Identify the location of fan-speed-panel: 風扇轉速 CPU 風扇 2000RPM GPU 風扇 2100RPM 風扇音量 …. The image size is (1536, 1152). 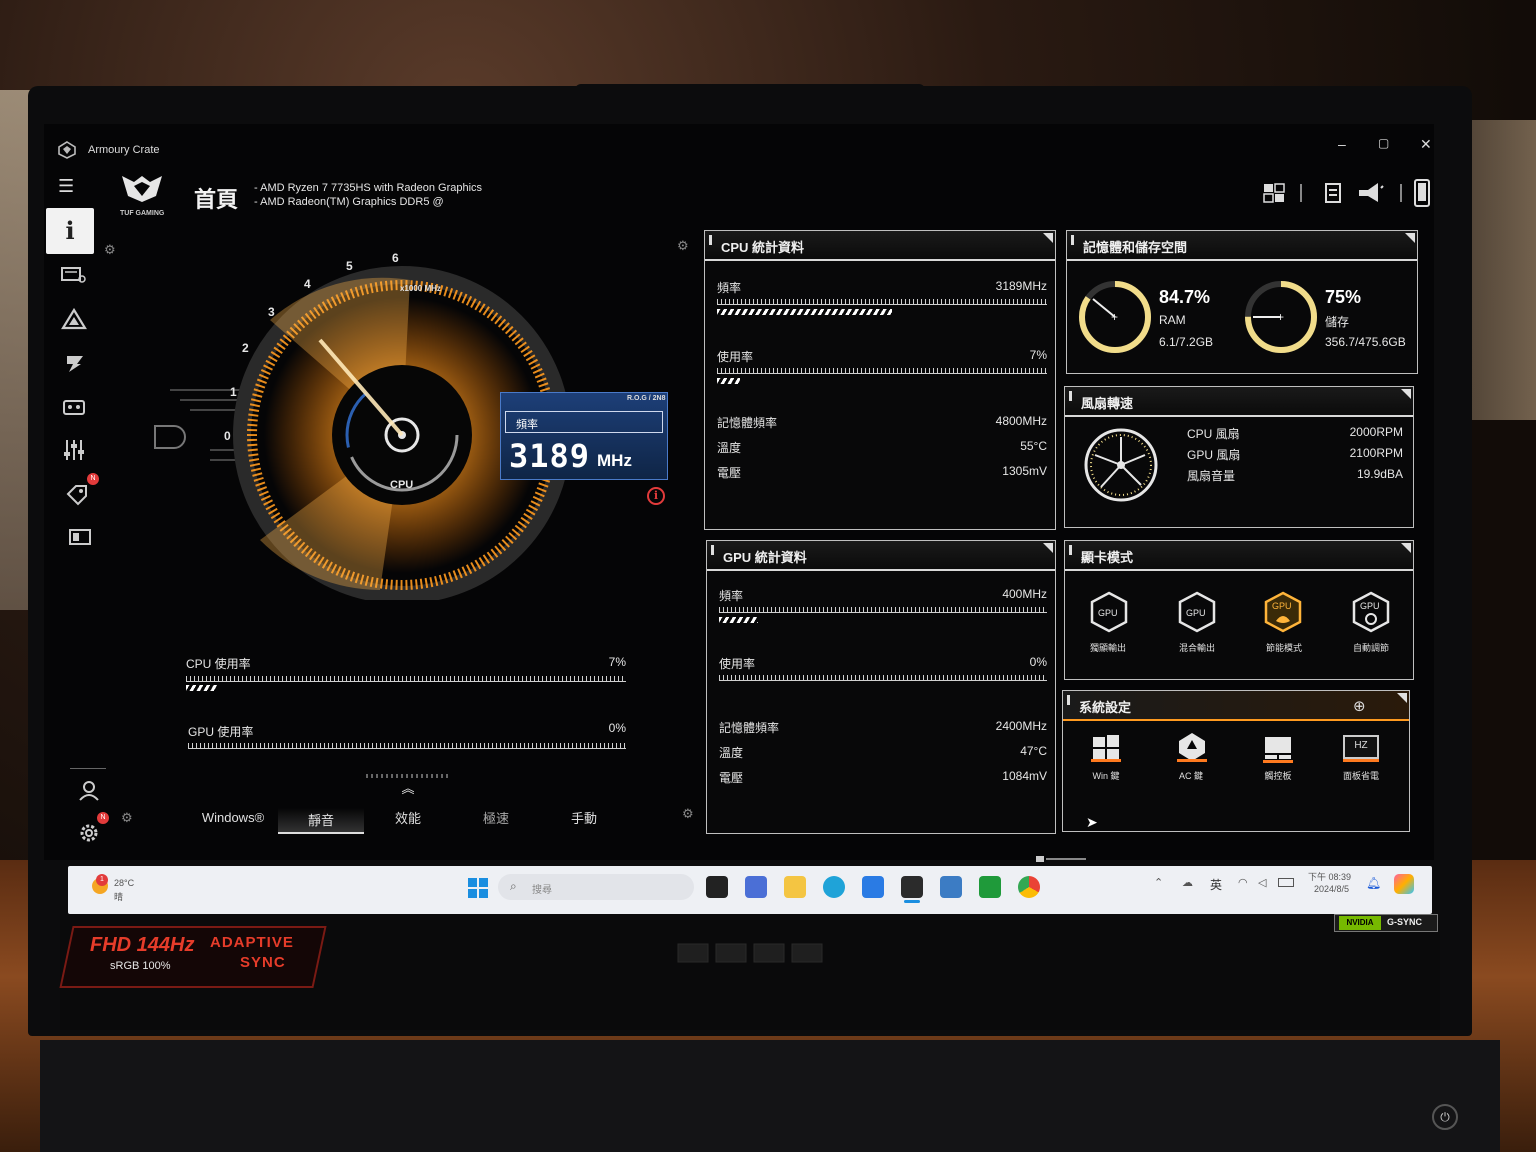
(1239, 457).